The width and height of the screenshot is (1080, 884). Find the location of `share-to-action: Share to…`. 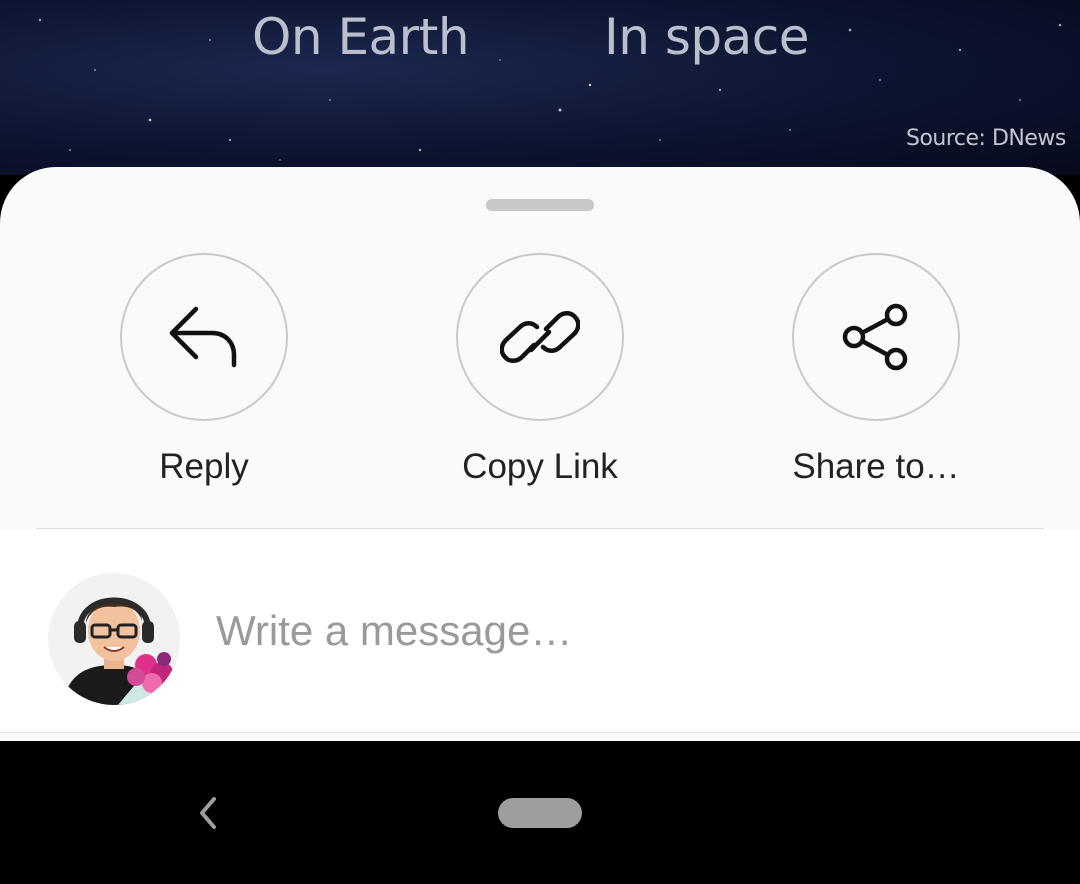

share-to-action: Share to… is located at coordinates (876, 373).